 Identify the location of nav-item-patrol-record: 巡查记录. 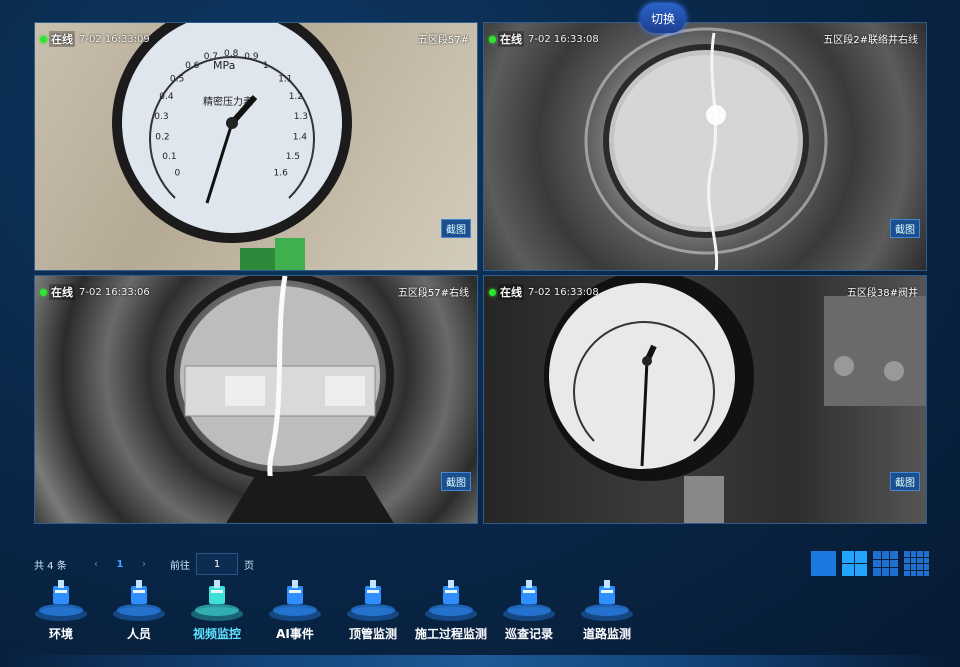
(529, 610).